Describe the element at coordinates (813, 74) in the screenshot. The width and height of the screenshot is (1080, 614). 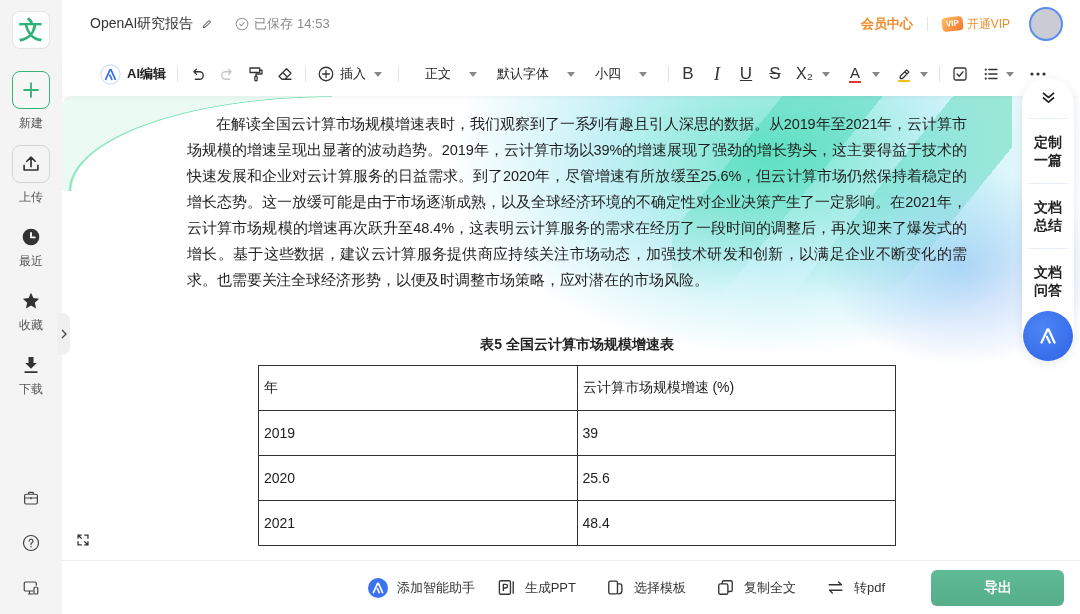
I see `subscript-button: X₂` at that location.